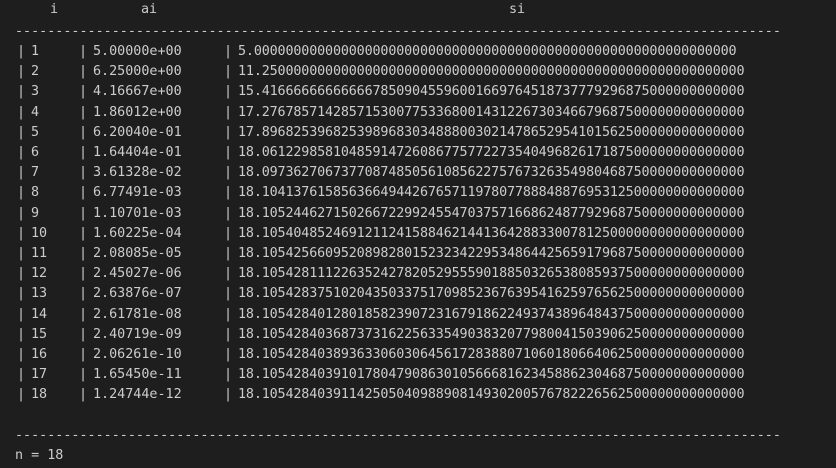  I want to click on cell-ai: 1.10701e-03, so click(137, 213).